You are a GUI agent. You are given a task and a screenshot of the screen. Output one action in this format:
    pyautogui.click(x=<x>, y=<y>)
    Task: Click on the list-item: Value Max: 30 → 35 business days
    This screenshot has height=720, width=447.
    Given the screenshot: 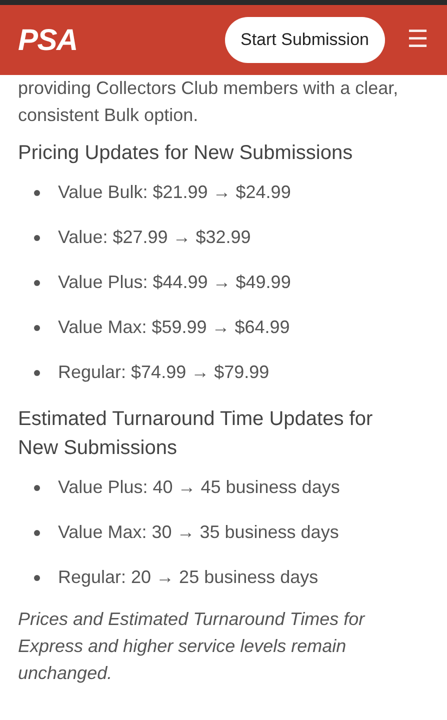 What is the action you would take?
    pyautogui.click(x=198, y=532)
    